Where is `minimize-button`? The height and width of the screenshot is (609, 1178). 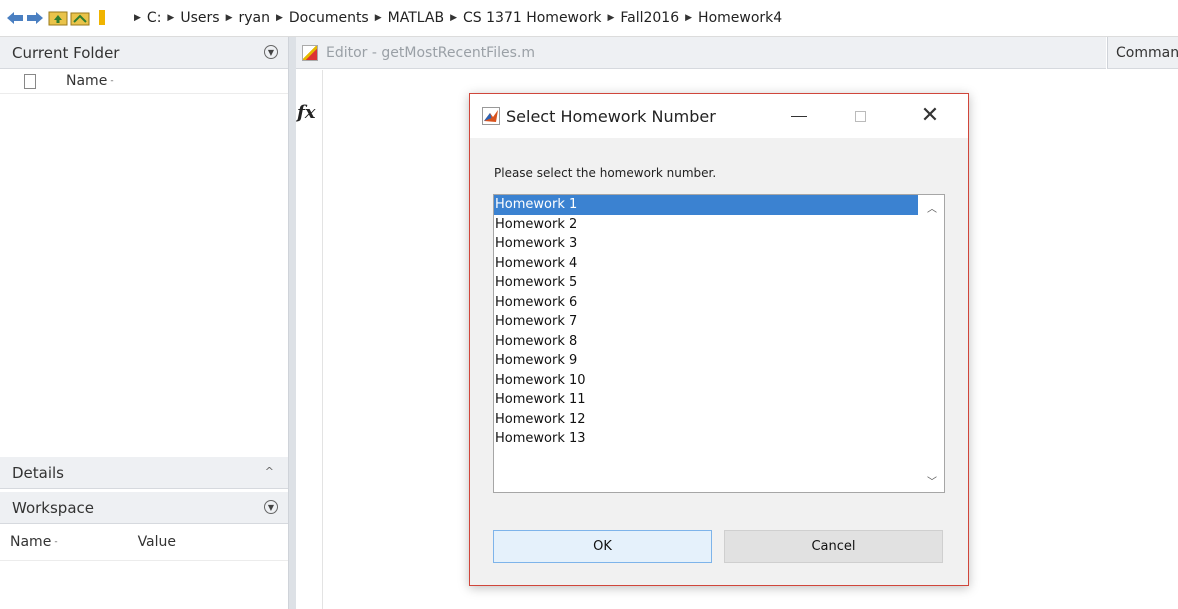
minimize-button is located at coordinates (799, 116).